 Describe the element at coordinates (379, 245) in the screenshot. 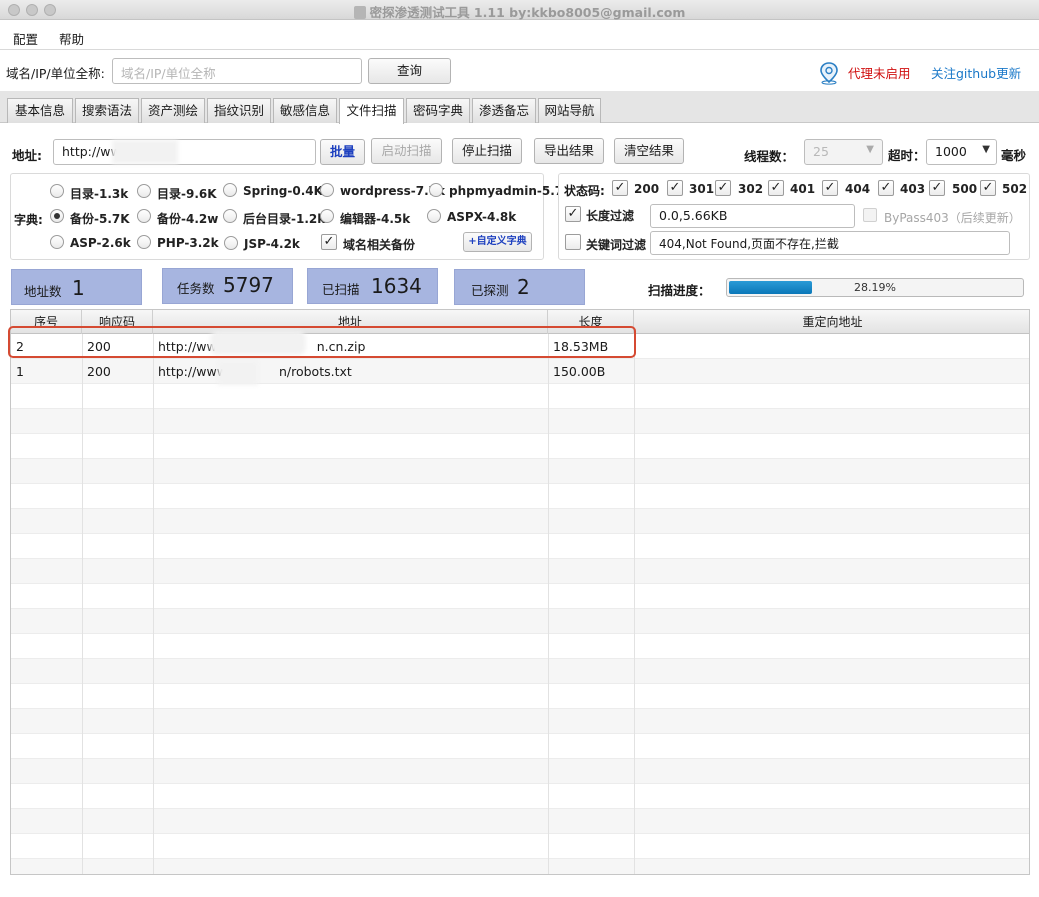

I see `domain-backup-label: 域名相关备份` at that location.